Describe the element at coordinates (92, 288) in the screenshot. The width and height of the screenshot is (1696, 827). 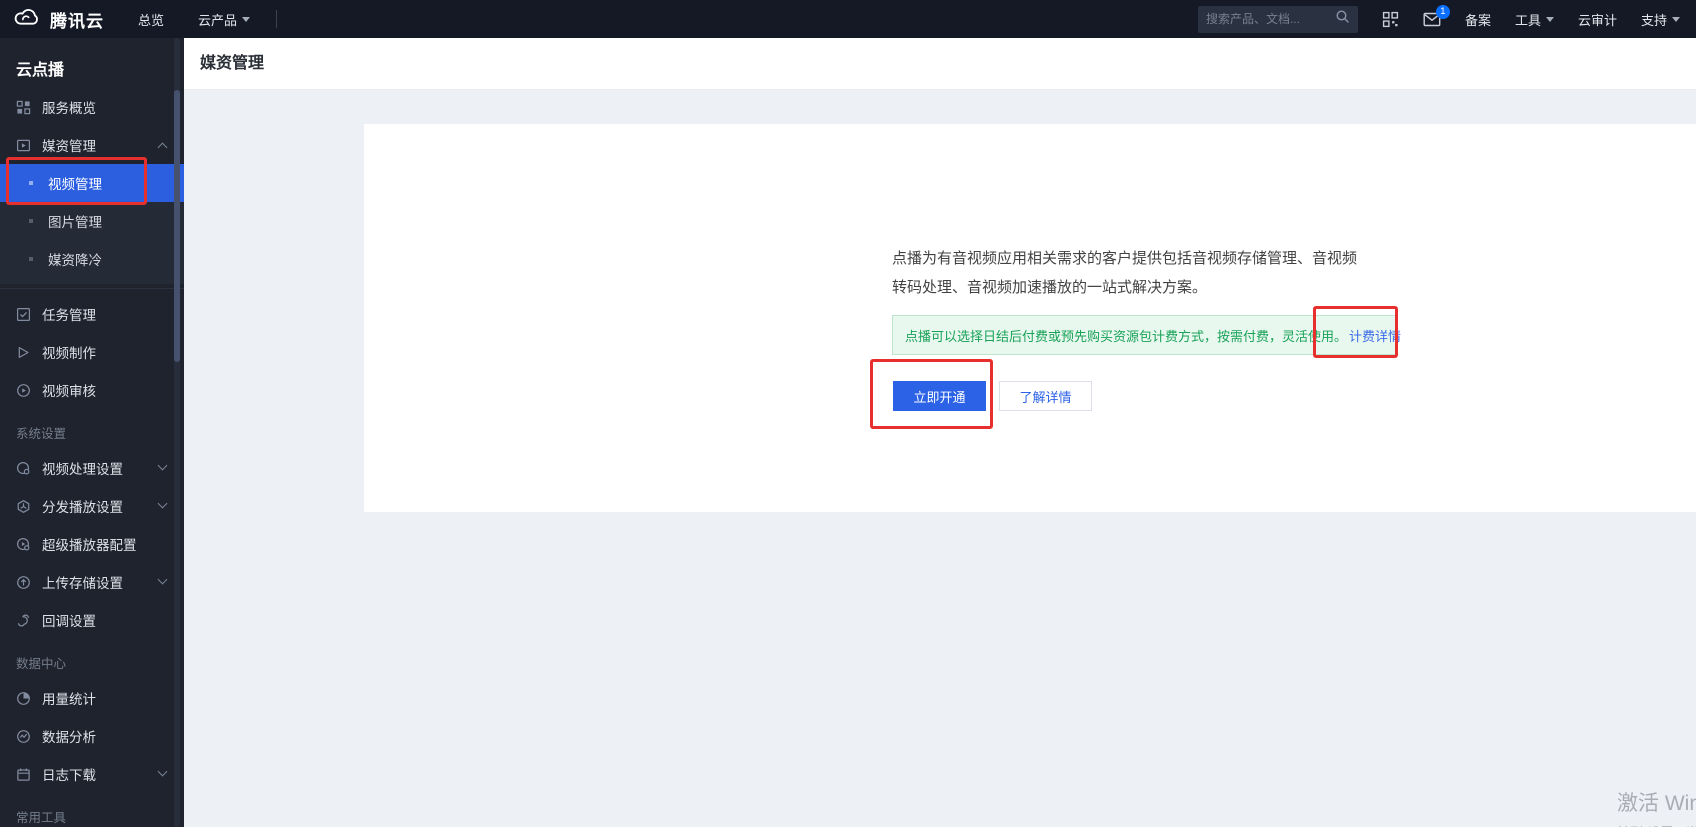
I see `sidebar-divider` at that location.